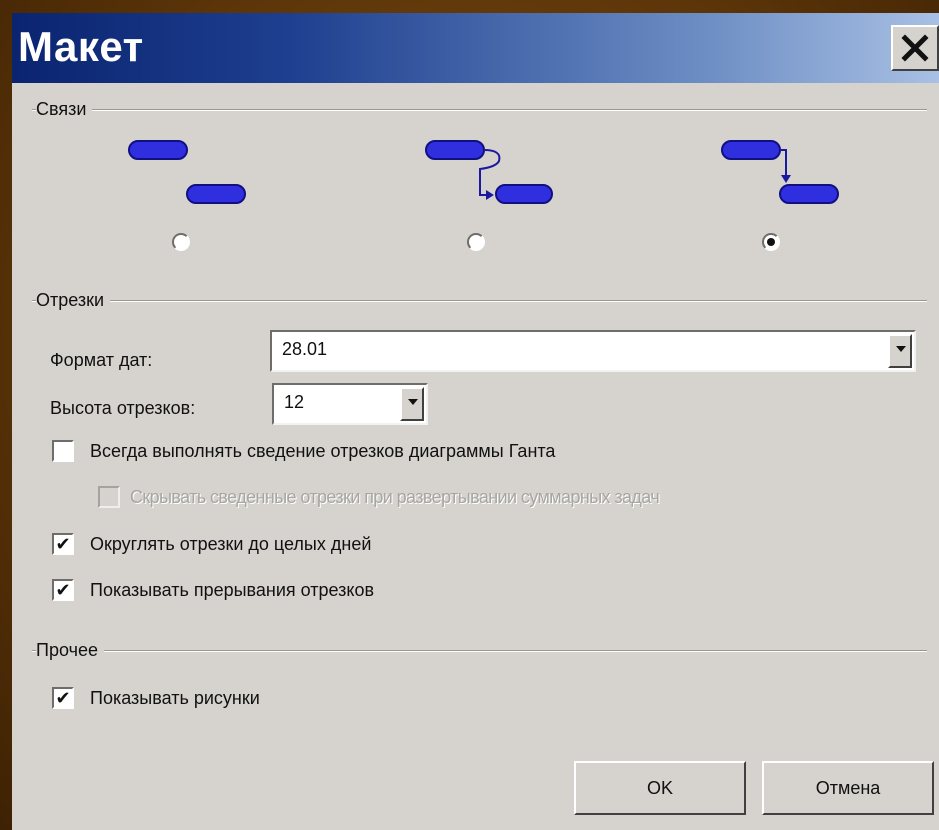  Describe the element at coordinates (479, 651) in the screenshot. I see `other-group-line` at that location.